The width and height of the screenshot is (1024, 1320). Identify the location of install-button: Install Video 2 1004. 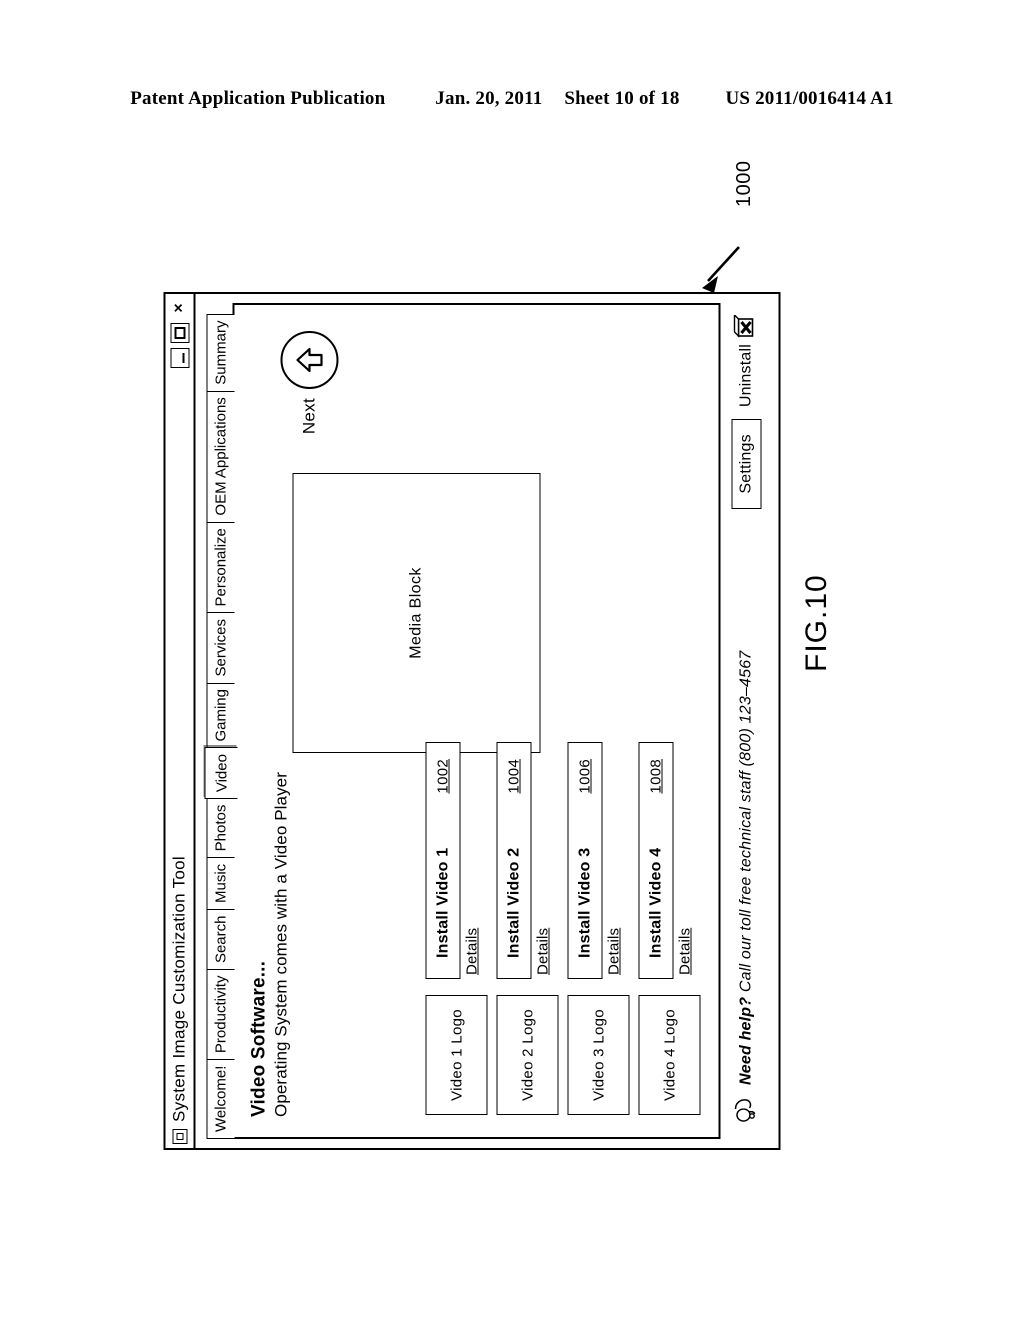
(513, 860).